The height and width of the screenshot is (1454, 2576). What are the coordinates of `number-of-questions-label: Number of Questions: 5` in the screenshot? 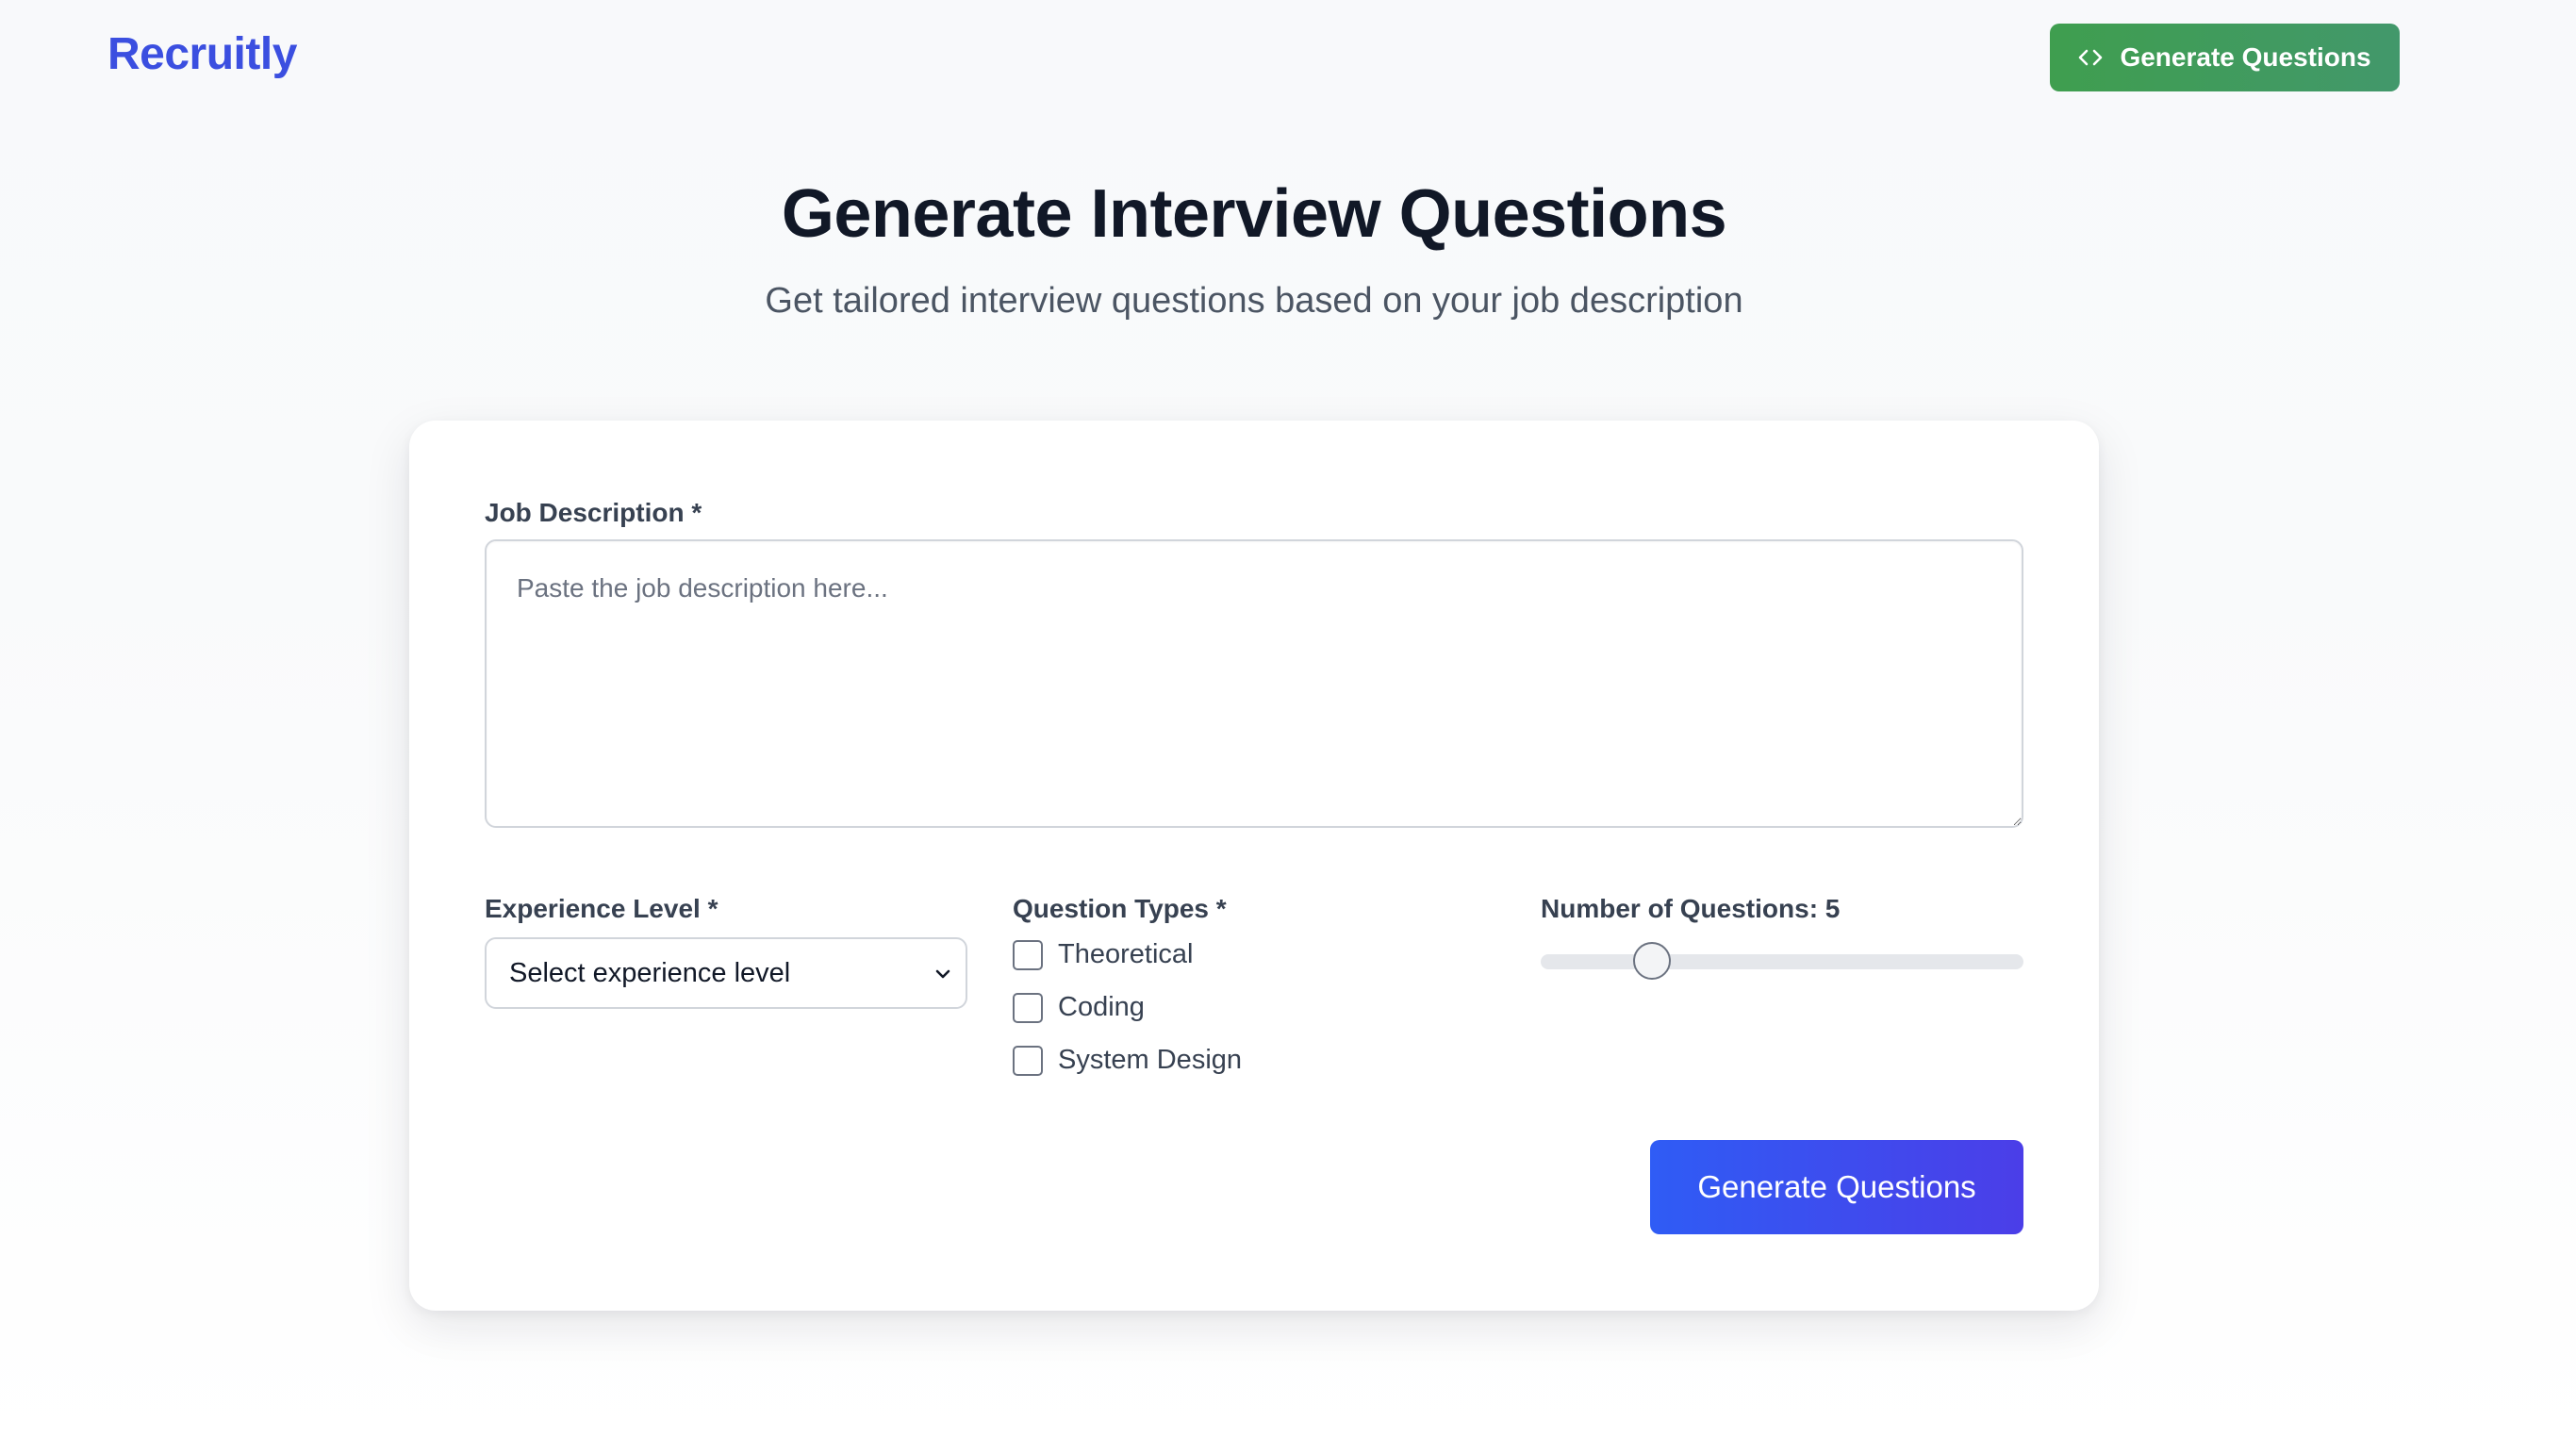 It's located at (1691, 908).